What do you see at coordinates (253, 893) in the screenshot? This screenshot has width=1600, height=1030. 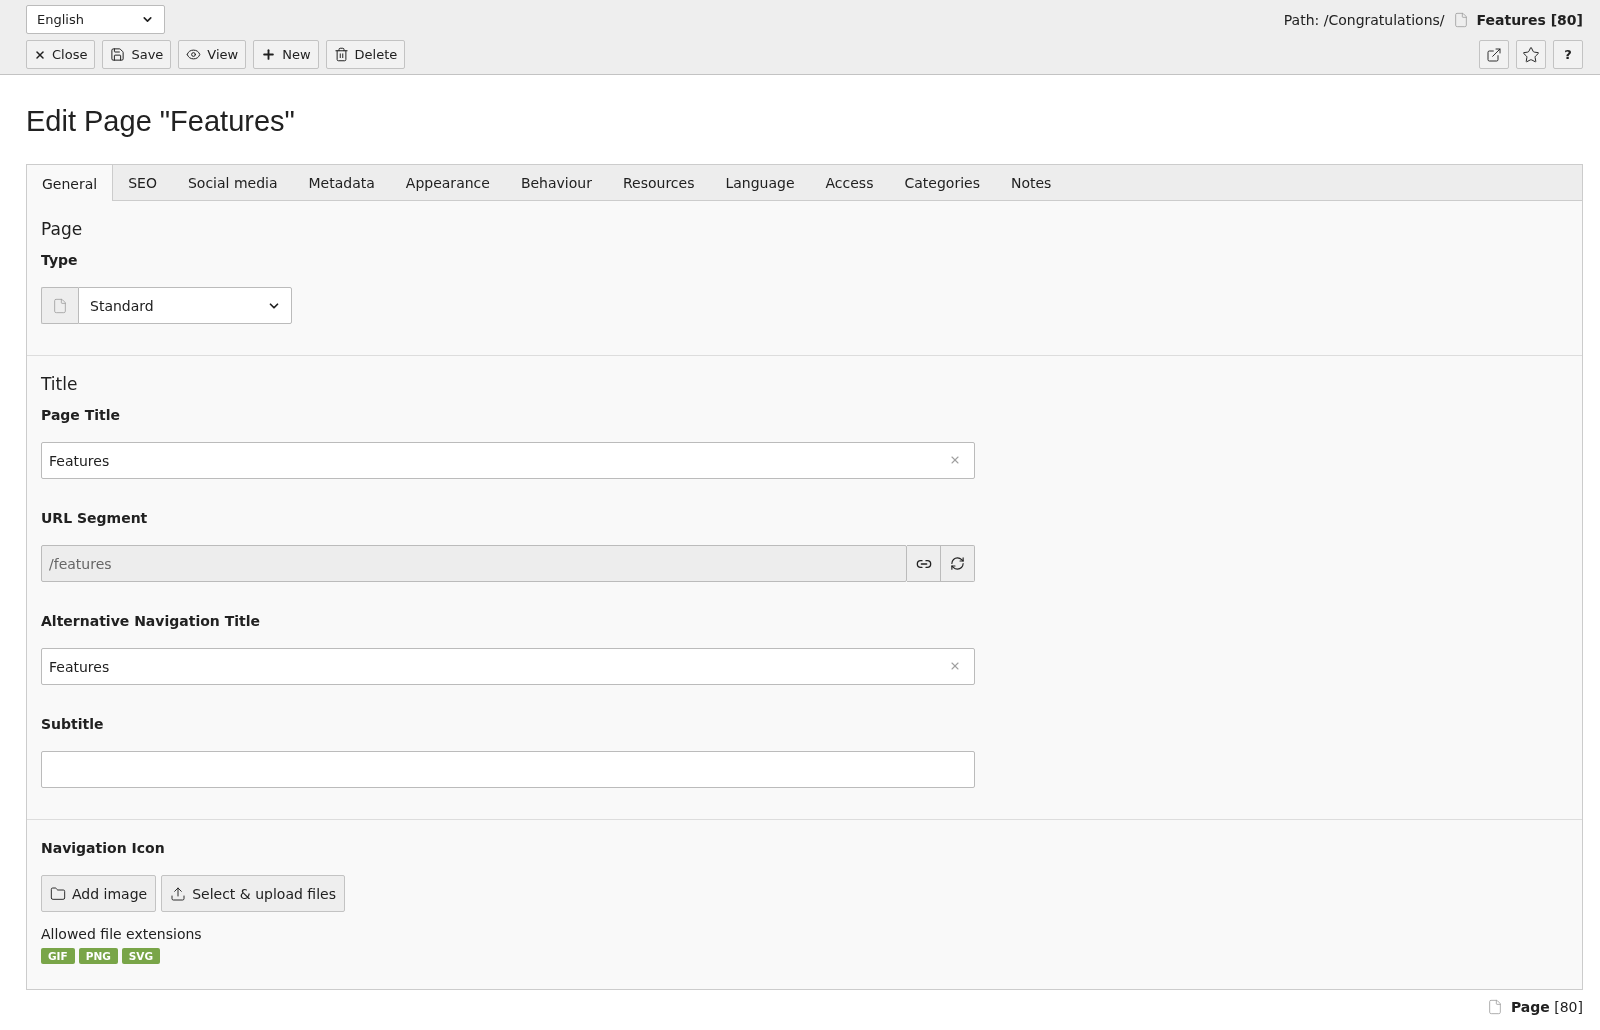 I see `upload-button: Select & upload files` at bounding box center [253, 893].